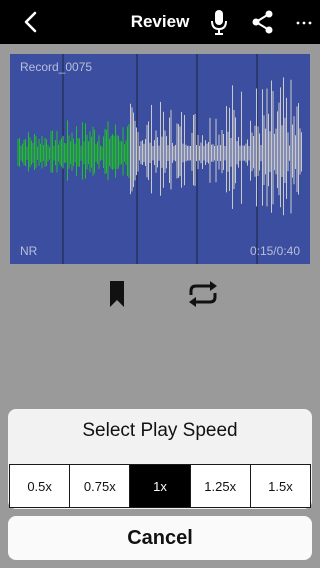  I want to click on bookmark-icon, so click(117, 294).